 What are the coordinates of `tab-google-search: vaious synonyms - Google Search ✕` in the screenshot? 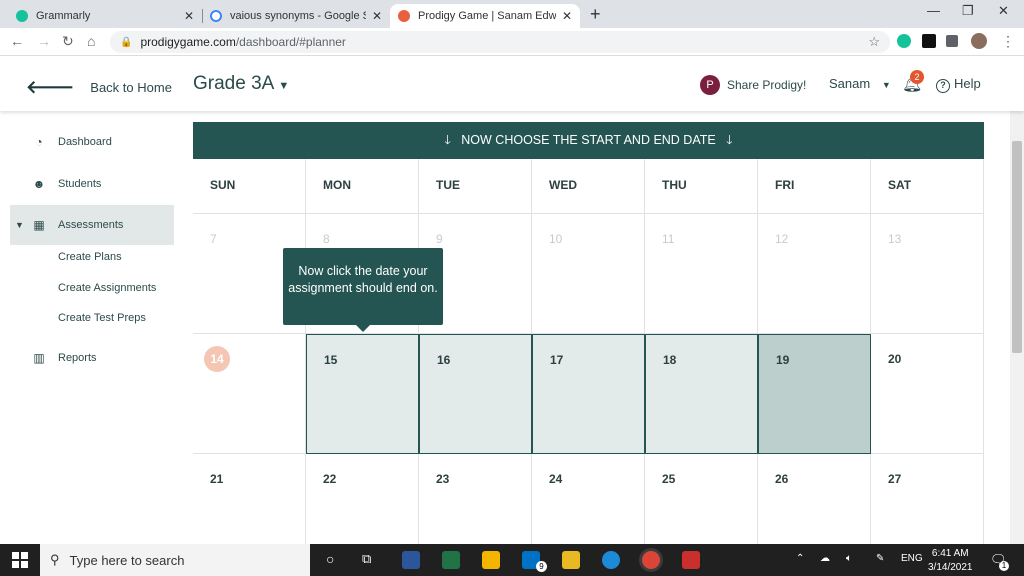 It's located at (296, 16).